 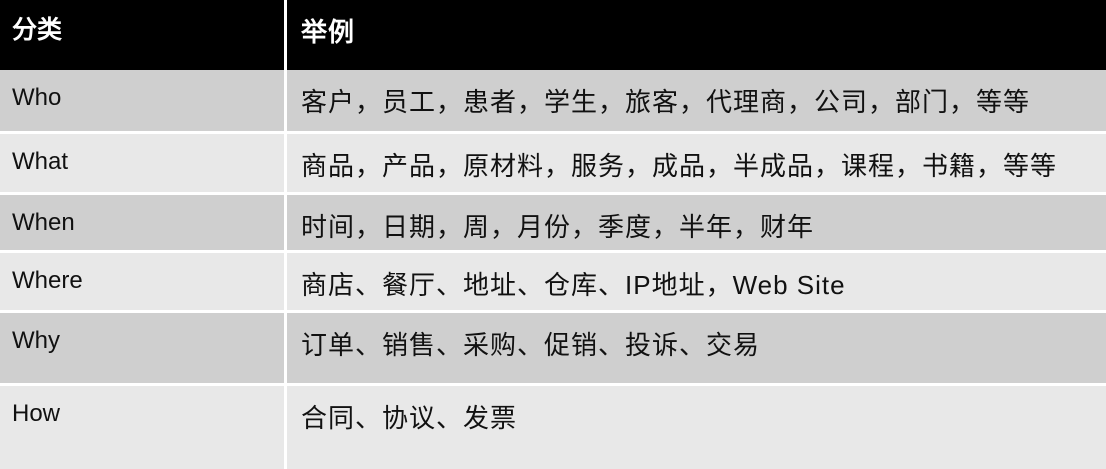 What do you see at coordinates (695, 346) in the screenshot?
I see `row-why-example: 订单、销售、采购、促销、投诉、交易` at bounding box center [695, 346].